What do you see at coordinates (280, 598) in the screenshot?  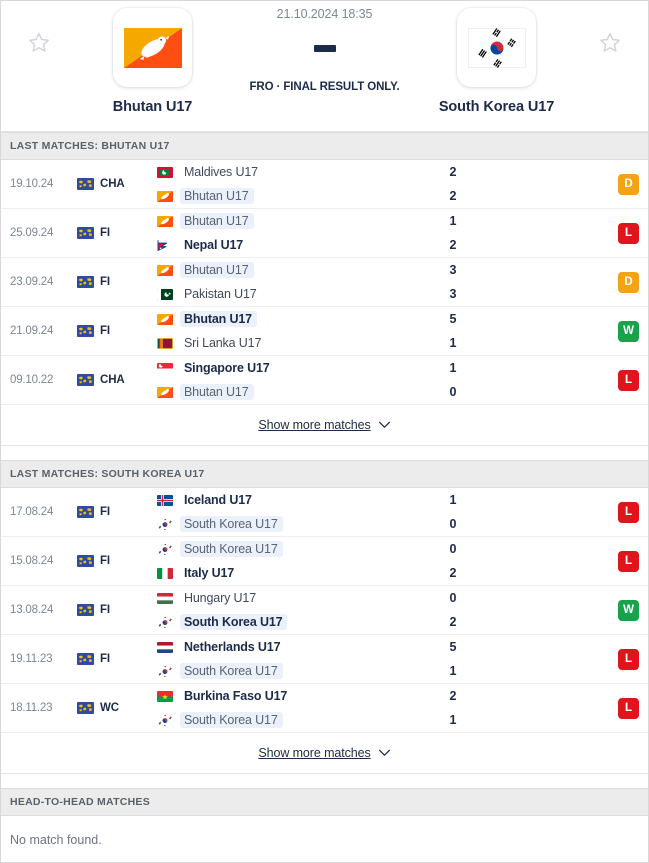 I see `match-team-home: Hungary U17` at bounding box center [280, 598].